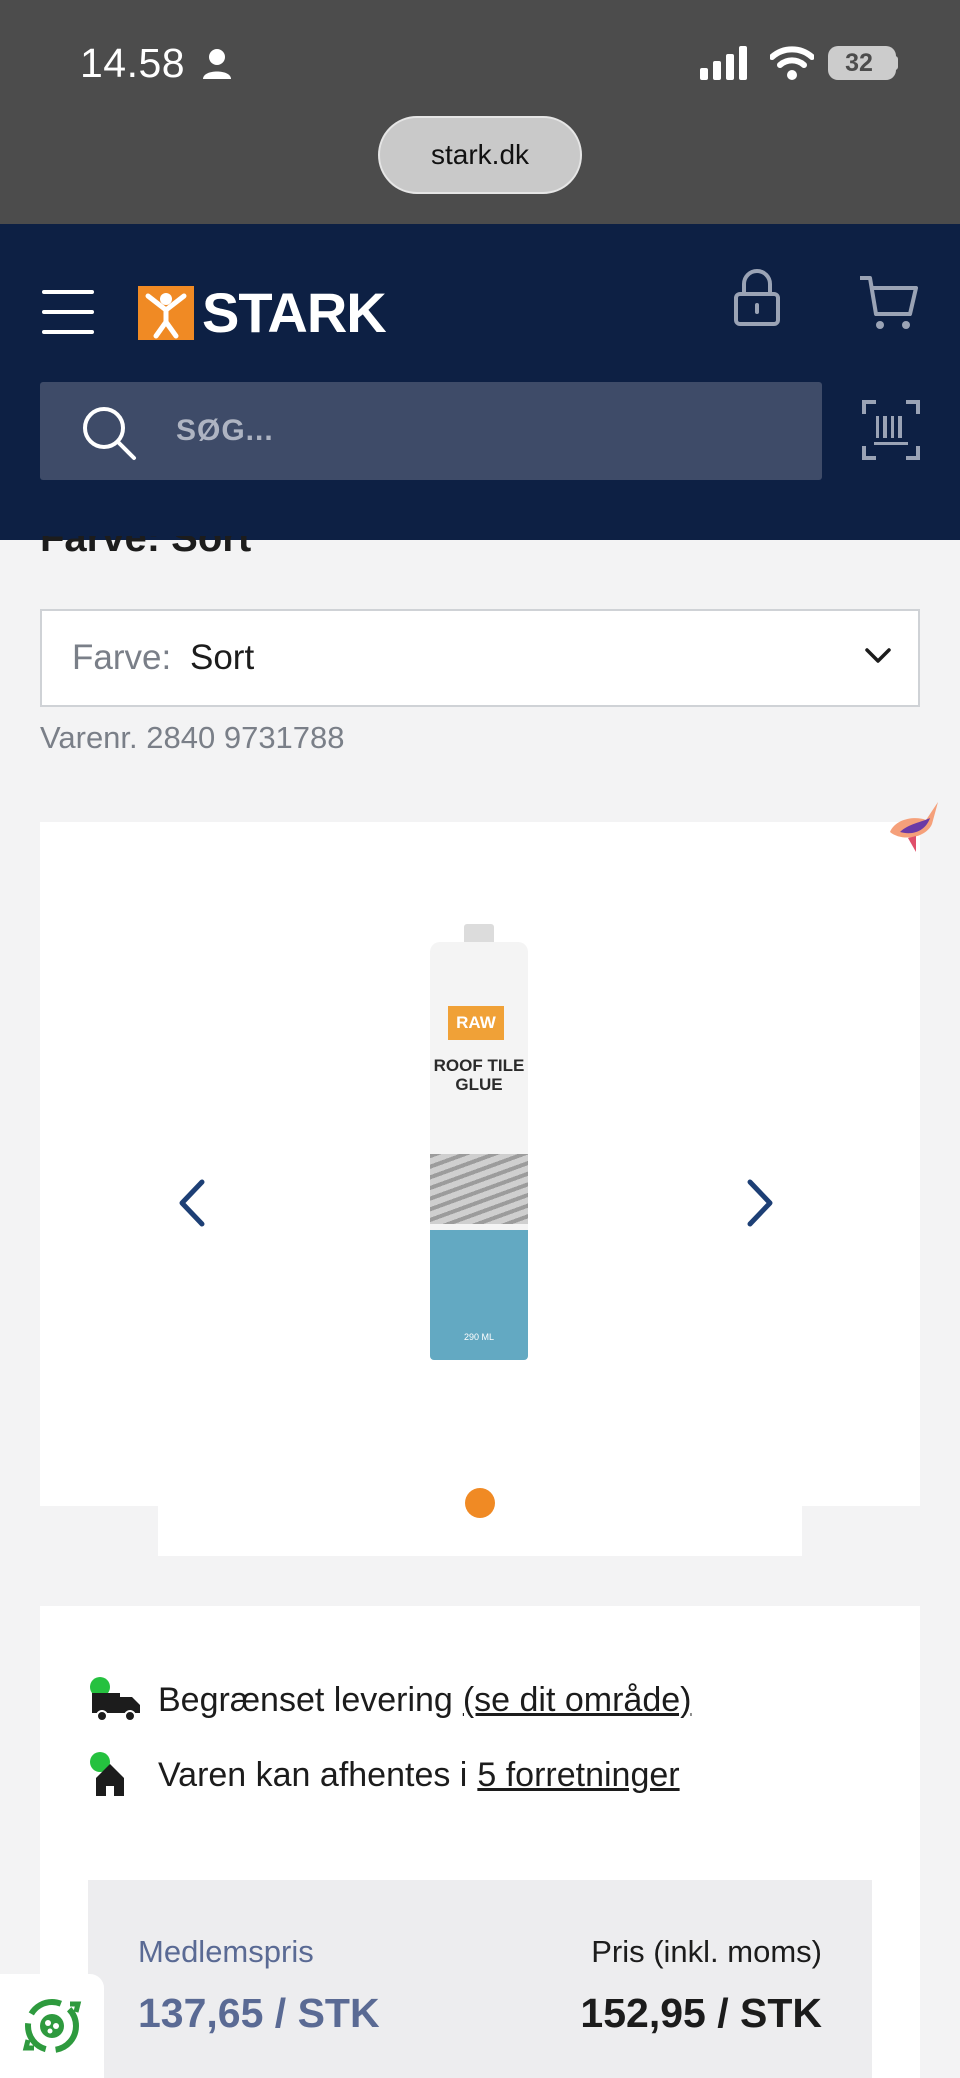  I want to click on person-icon, so click(217, 64).